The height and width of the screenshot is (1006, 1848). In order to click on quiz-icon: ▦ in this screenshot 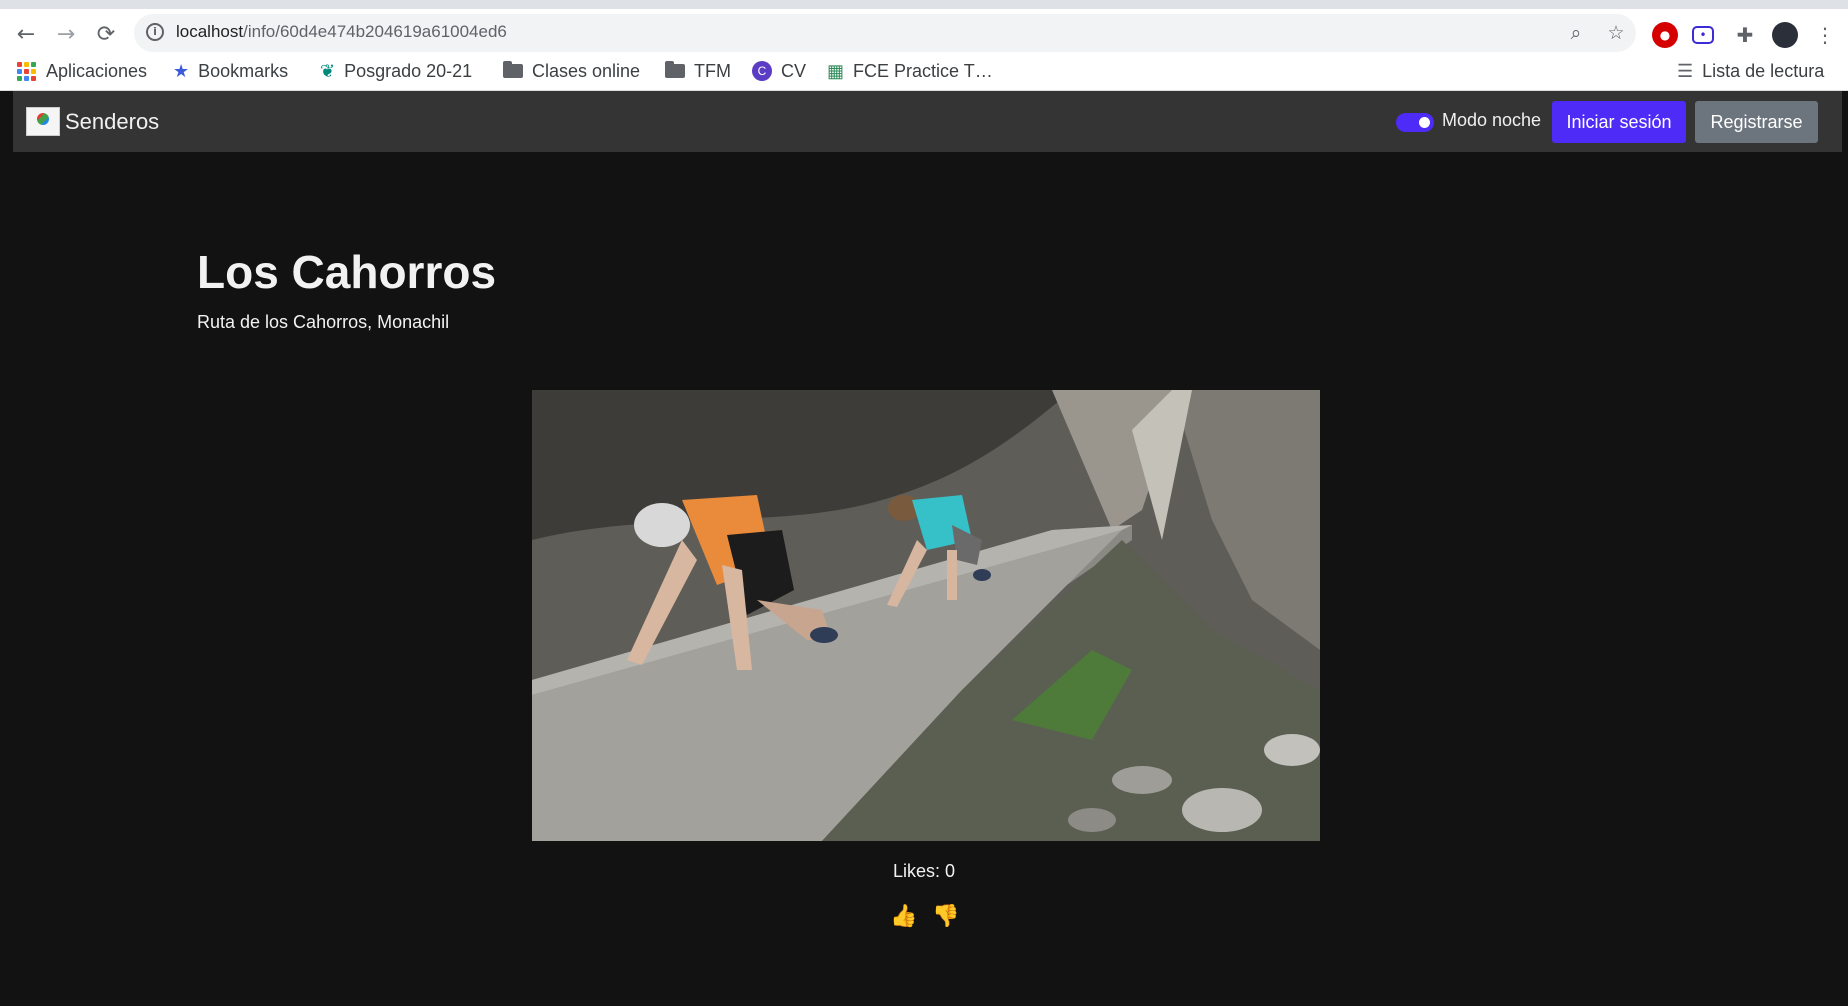, I will do `click(836, 70)`.